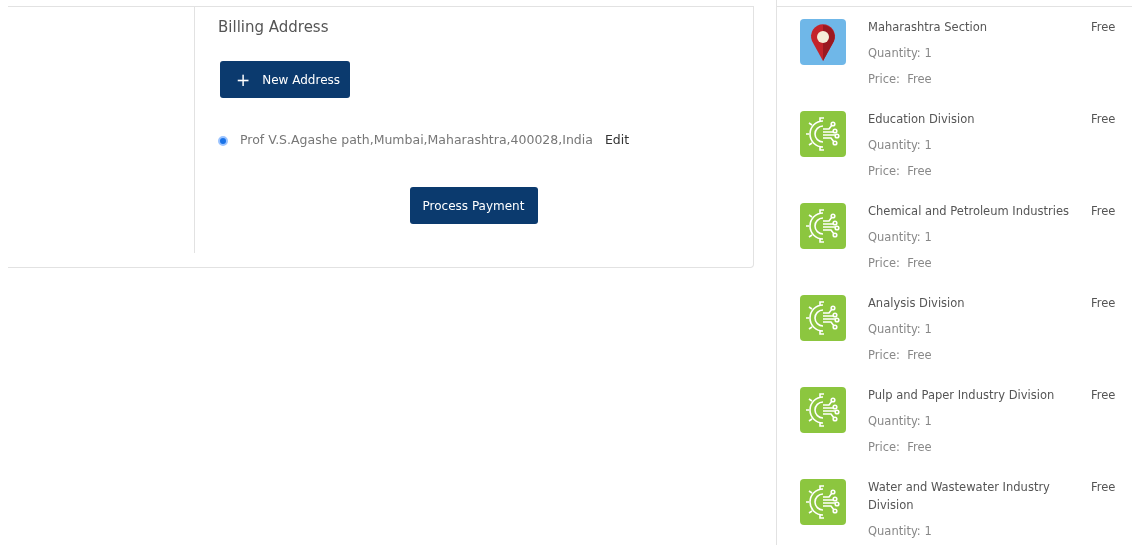  I want to click on section-title: Billing Address, so click(274, 27).